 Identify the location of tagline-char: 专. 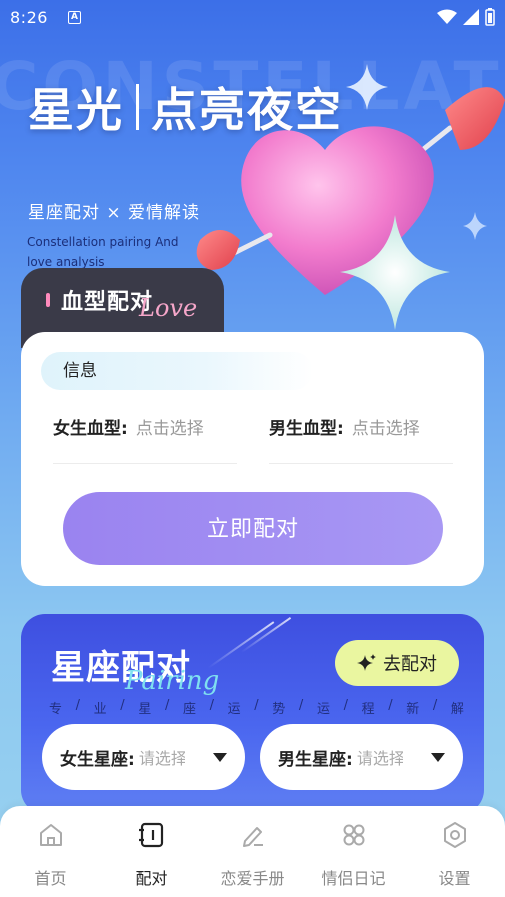
(56, 709).